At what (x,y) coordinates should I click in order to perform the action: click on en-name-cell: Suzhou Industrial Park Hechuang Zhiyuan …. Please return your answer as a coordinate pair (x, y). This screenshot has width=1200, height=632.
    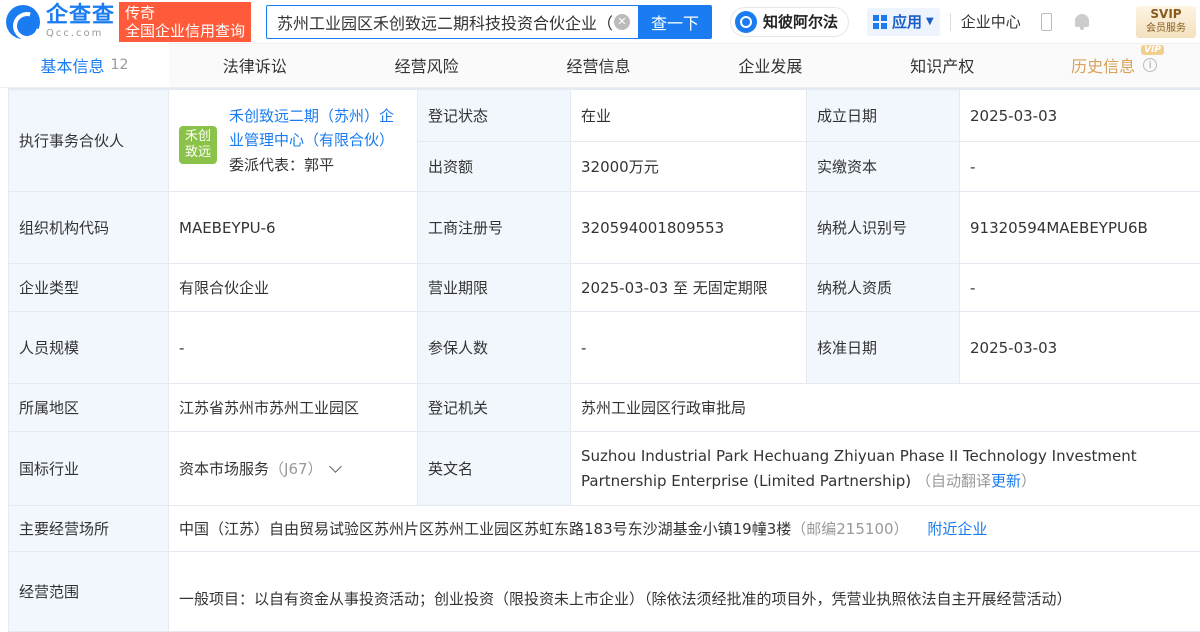
    Looking at the image, I should click on (885, 469).